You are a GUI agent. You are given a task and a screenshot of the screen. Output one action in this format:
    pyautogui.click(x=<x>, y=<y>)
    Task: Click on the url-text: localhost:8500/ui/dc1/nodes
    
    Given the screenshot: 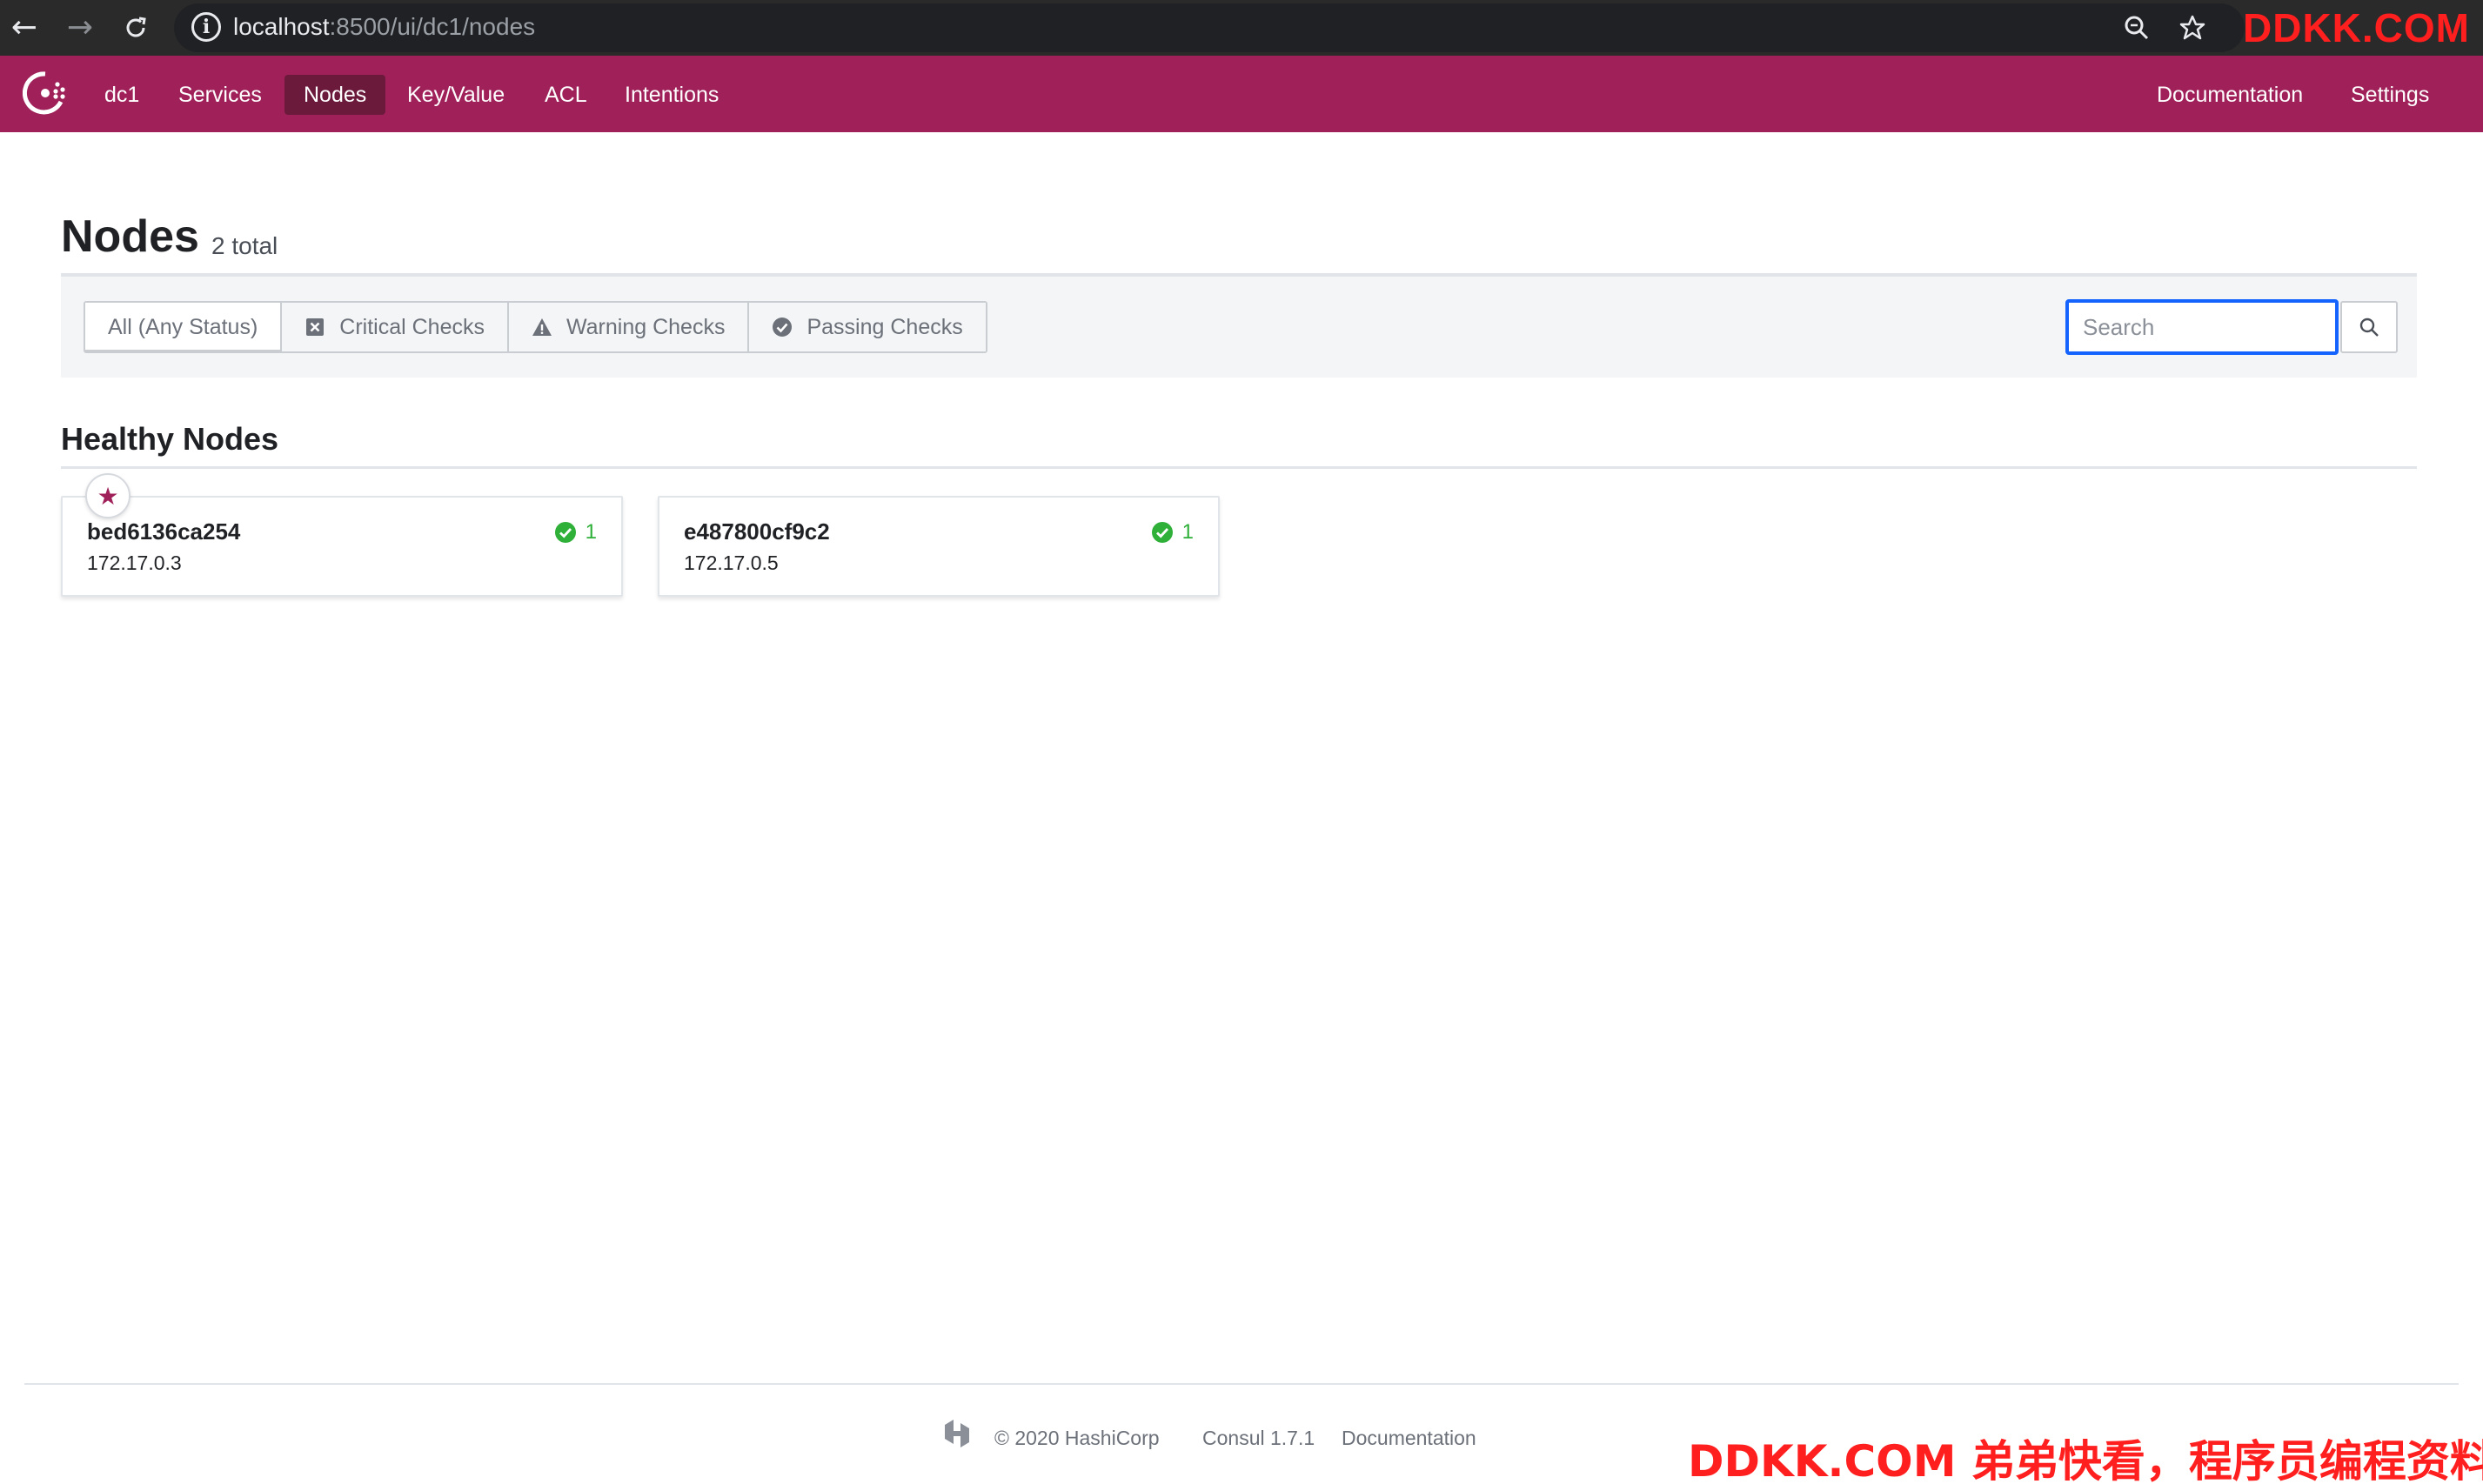 What is the action you would take?
    pyautogui.click(x=384, y=27)
    